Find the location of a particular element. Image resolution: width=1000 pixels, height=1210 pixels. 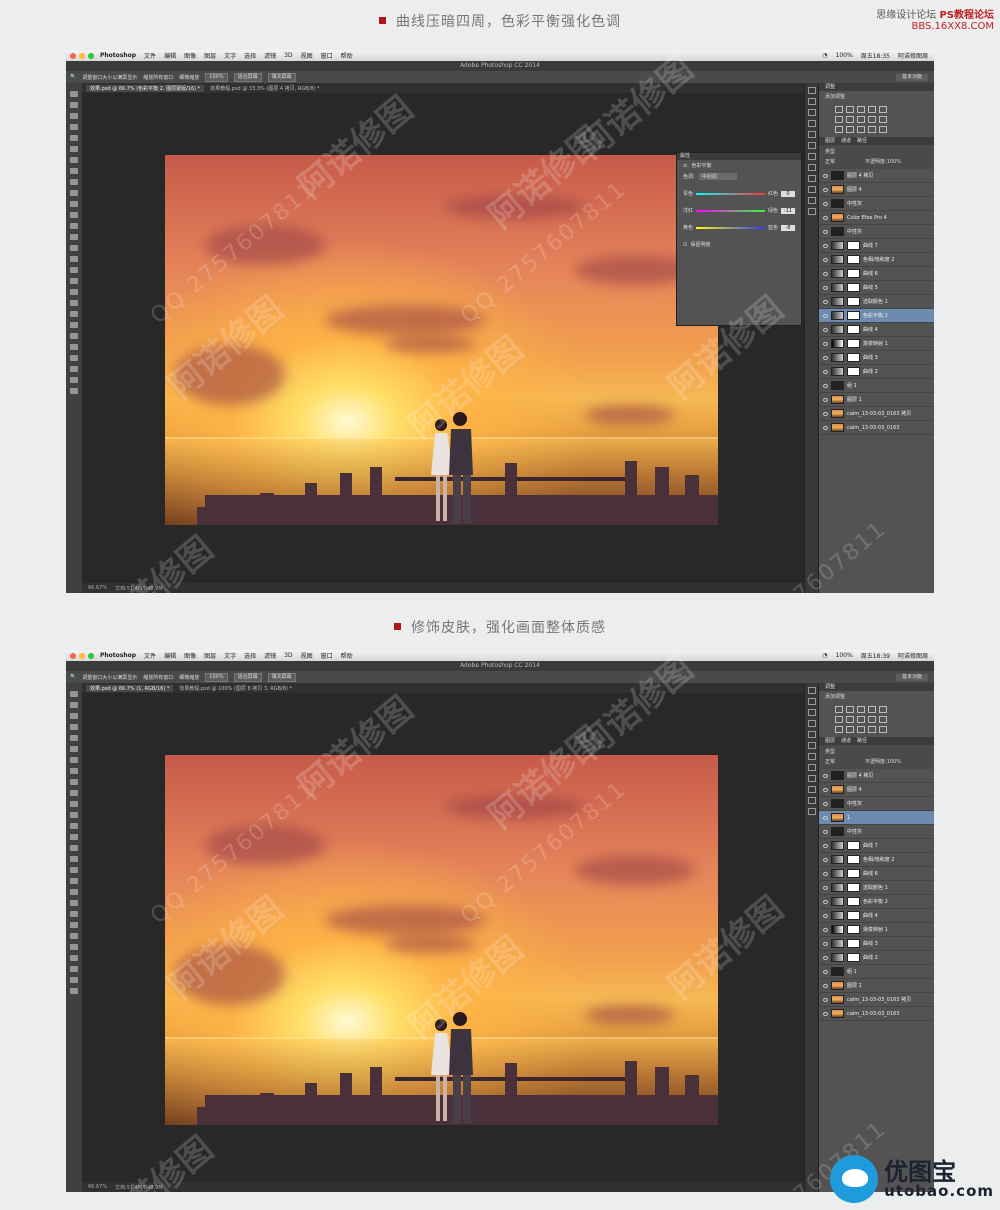

layer-row: 曲线 7 is located at coordinates (876, 246).